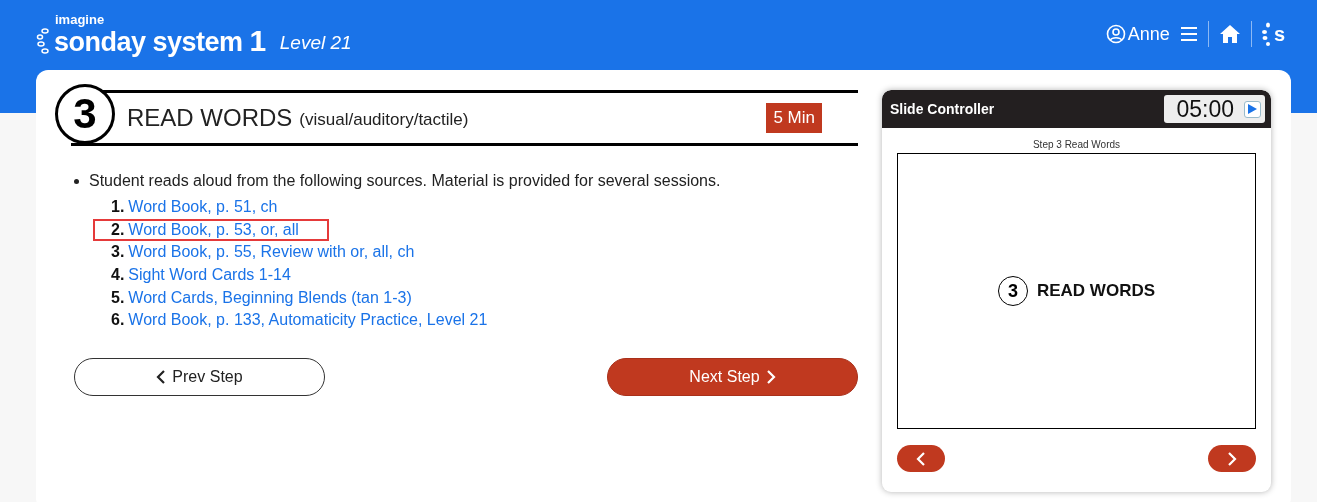 The width and height of the screenshot is (1317, 502). I want to click on list-number: 4., so click(118, 275).